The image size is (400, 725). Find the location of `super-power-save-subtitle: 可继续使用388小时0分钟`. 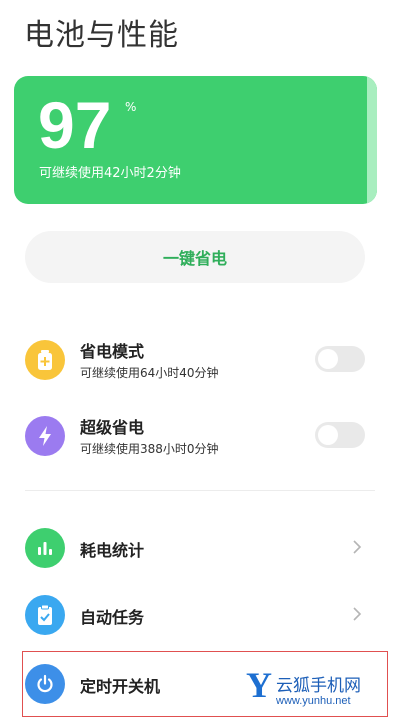

super-power-save-subtitle: 可继续使用388小时0分钟 is located at coordinates (149, 449).